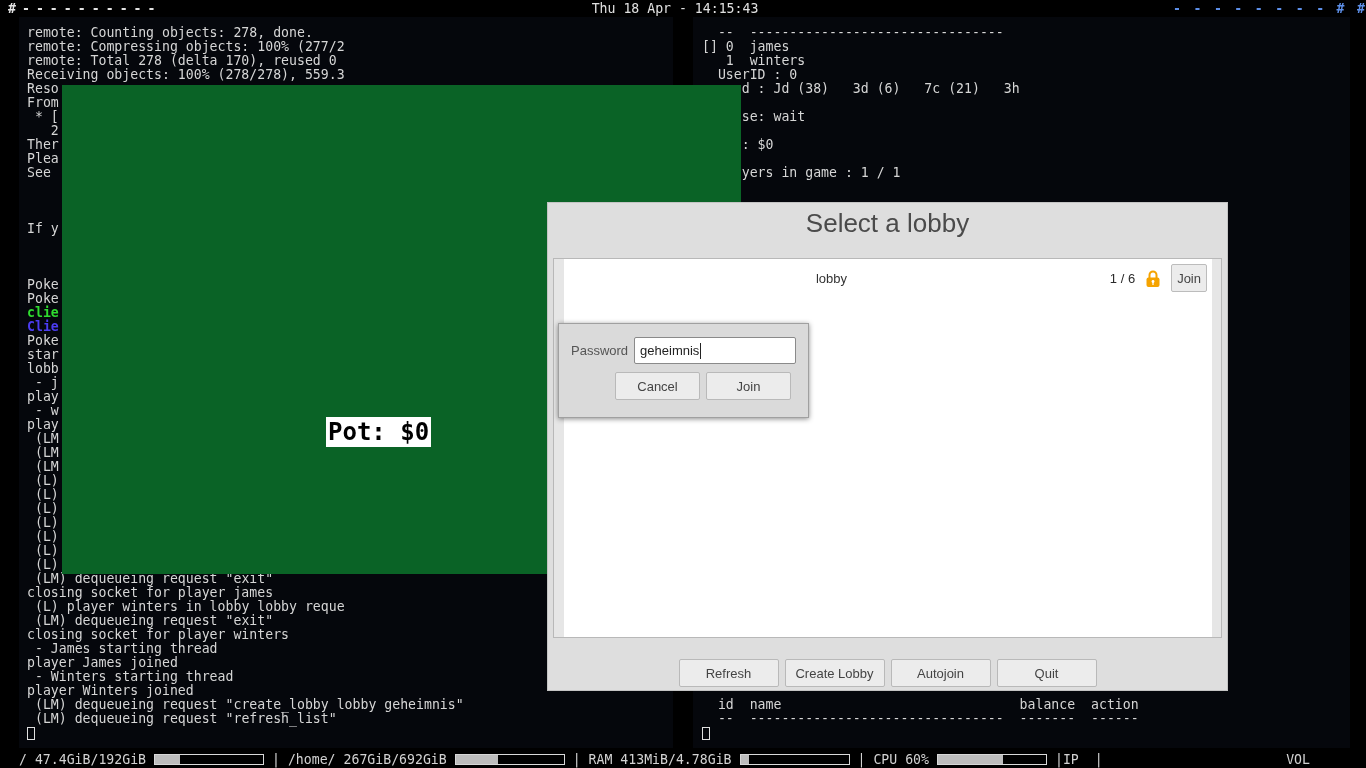  I want to click on volume-label: VOL, so click(1298, 759).